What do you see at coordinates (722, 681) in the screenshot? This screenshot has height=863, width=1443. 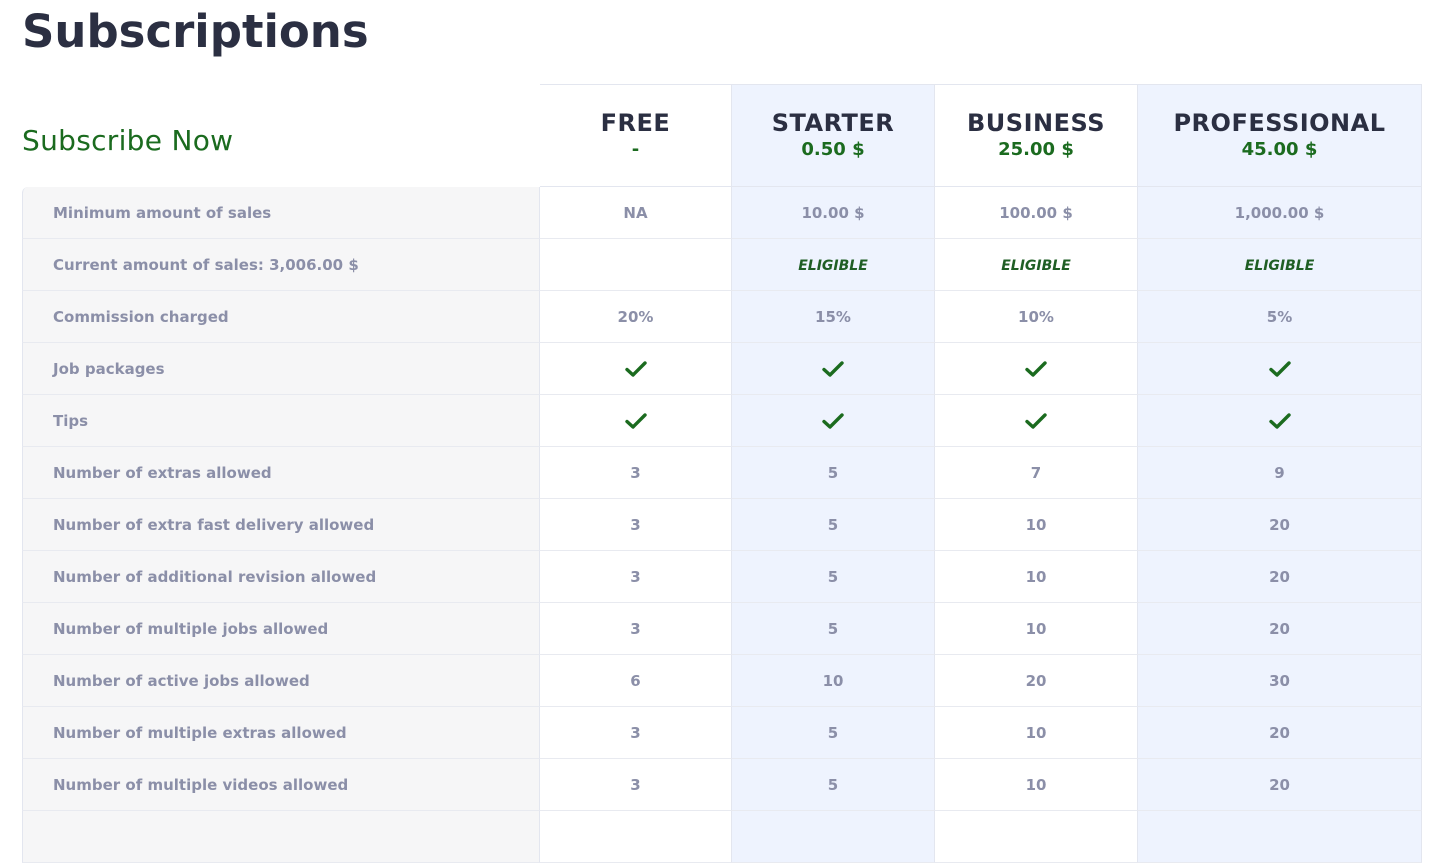 I see `table-row: Number of active jobs allowed 6 10 20 30` at bounding box center [722, 681].